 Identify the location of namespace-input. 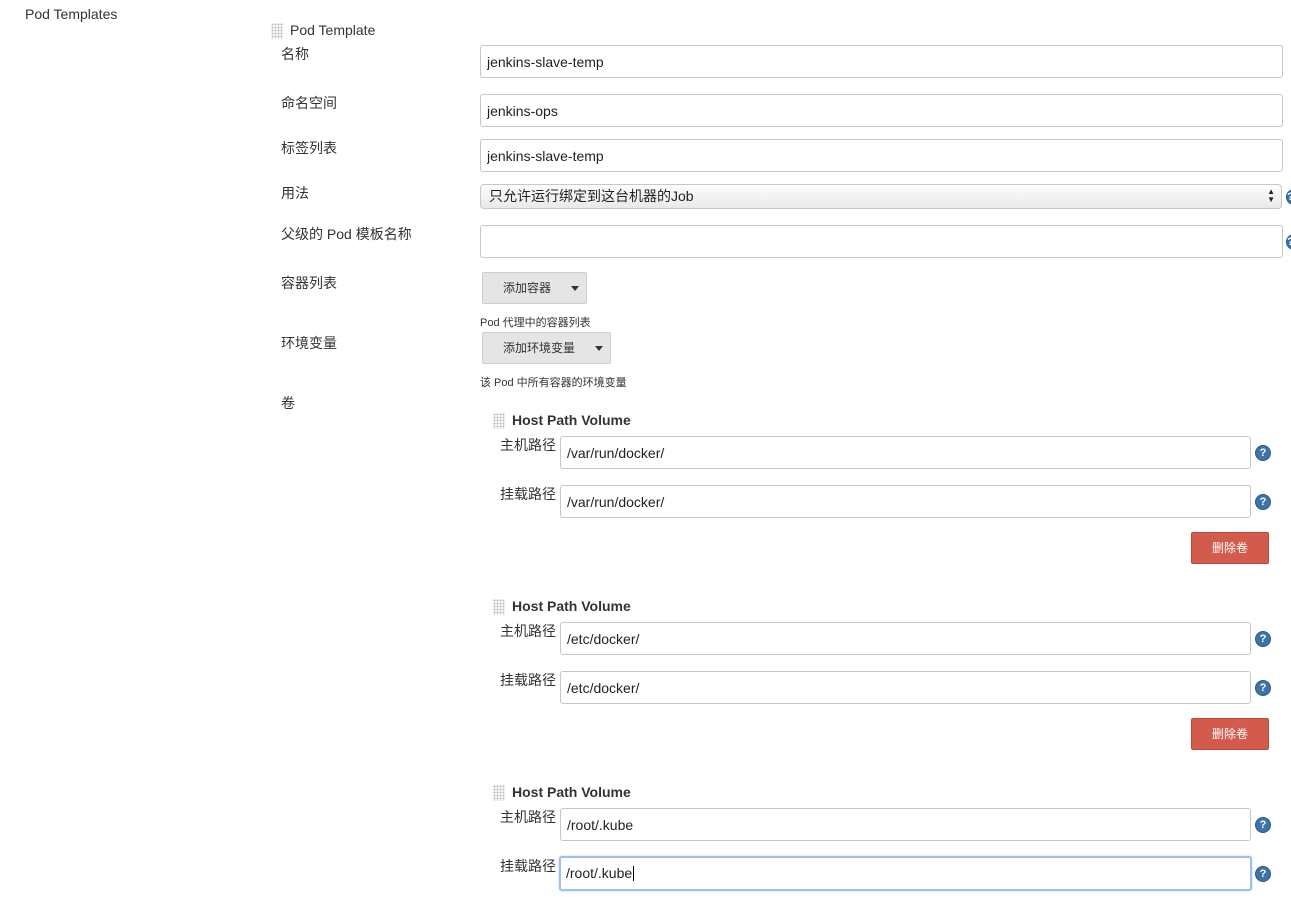
(881, 110).